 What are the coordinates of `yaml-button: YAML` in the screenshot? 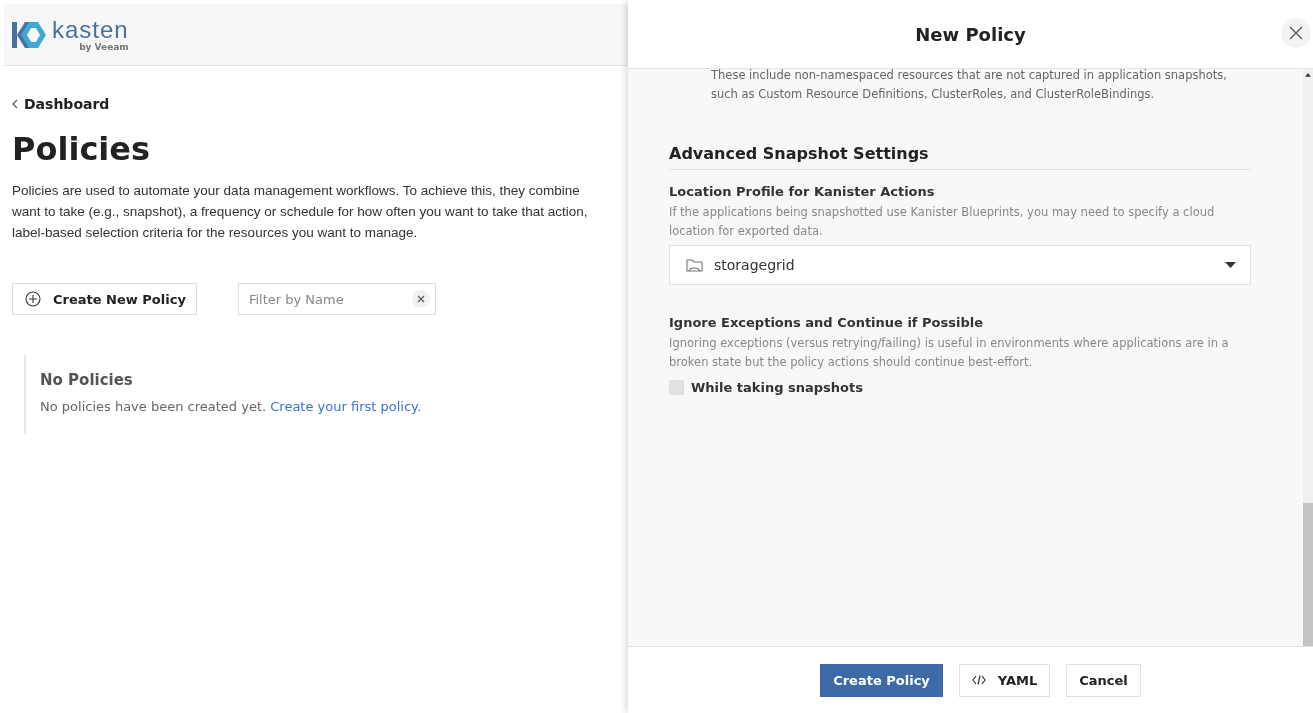 It's located at (1004, 680).